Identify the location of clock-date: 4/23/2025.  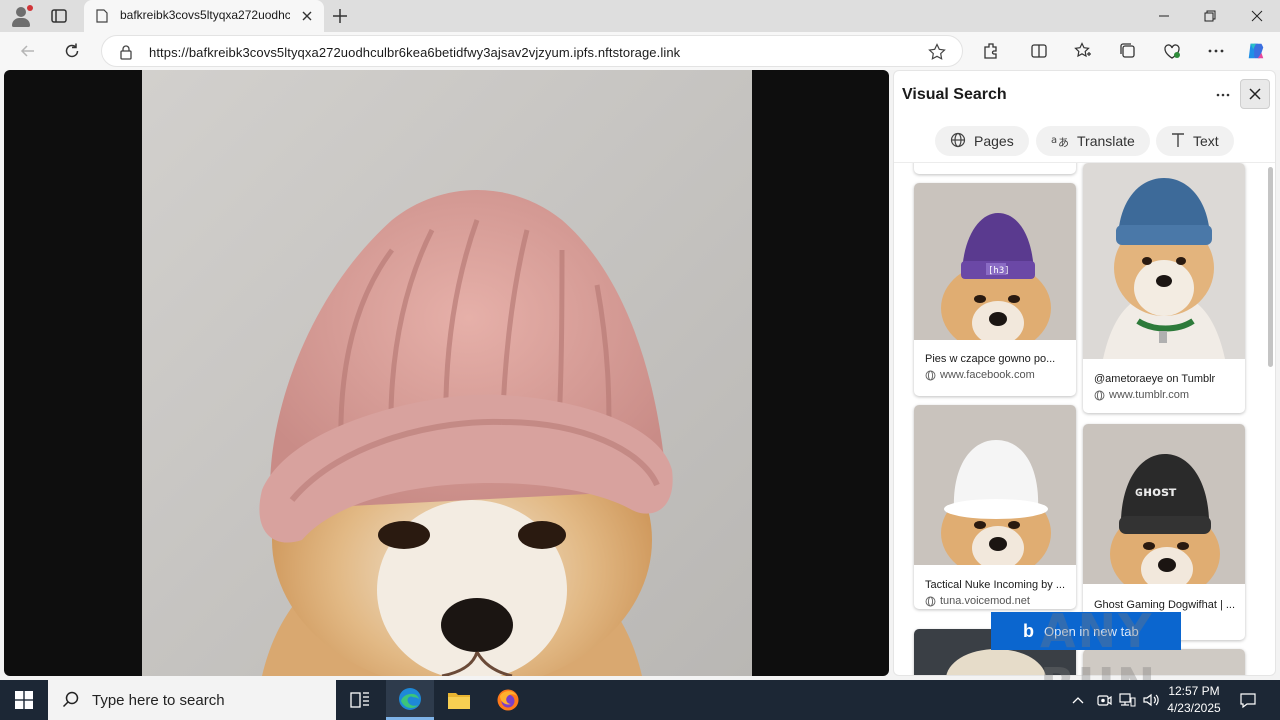
(1194, 708).